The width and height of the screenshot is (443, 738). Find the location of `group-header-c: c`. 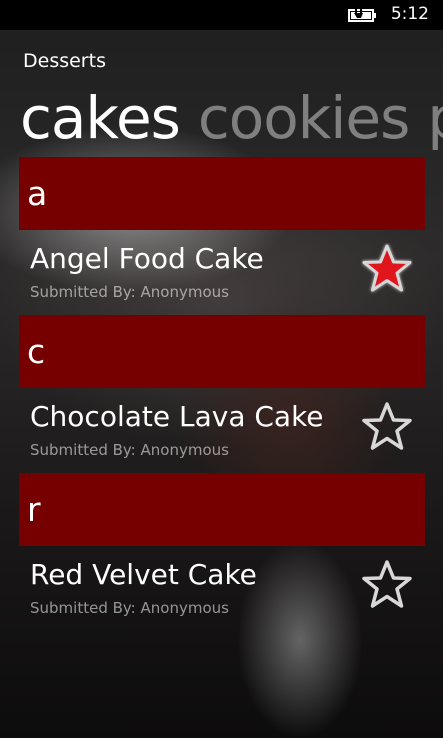

group-header-c: c is located at coordinates (222, 351).